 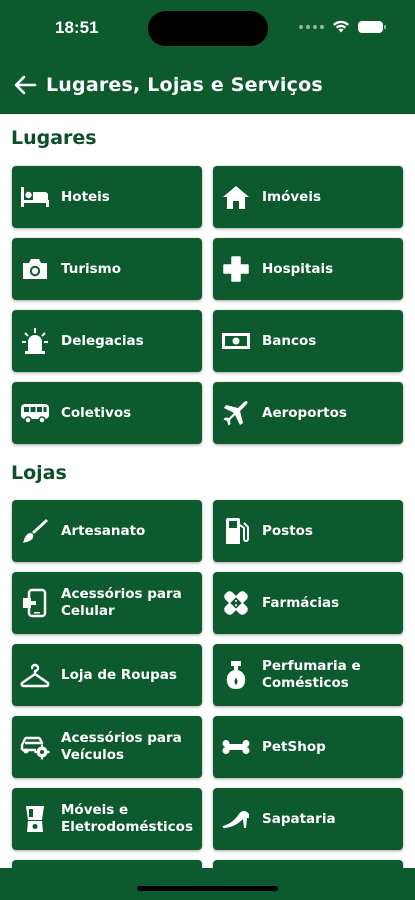 I want to click on bandage-icon, so click(x=236, y=603).